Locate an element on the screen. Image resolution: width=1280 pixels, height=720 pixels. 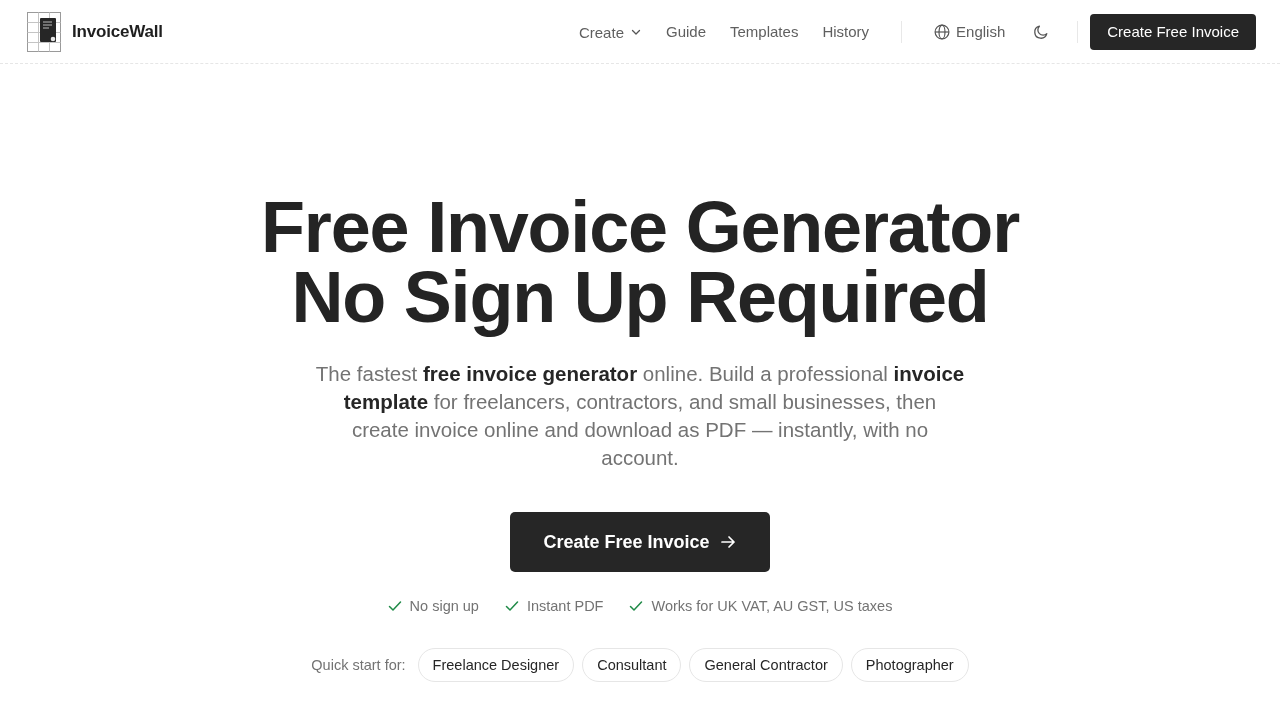
feature-text: Works for UK VAT, AU GST, US taxes is located at coordinates (772, 606).